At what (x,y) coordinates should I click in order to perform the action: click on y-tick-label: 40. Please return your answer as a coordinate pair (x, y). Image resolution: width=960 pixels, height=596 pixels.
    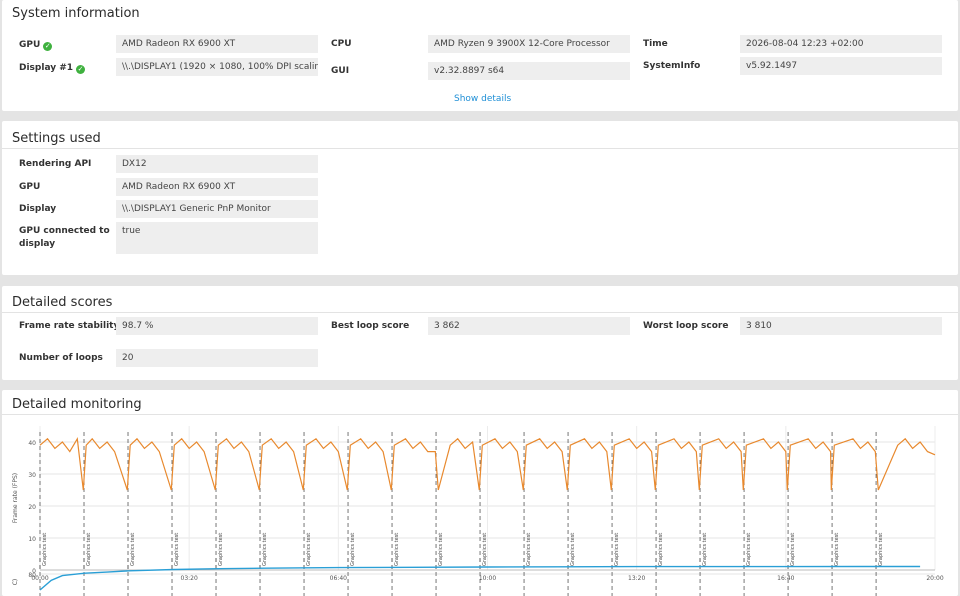
    Looking at the image, I should click on (32, 443).